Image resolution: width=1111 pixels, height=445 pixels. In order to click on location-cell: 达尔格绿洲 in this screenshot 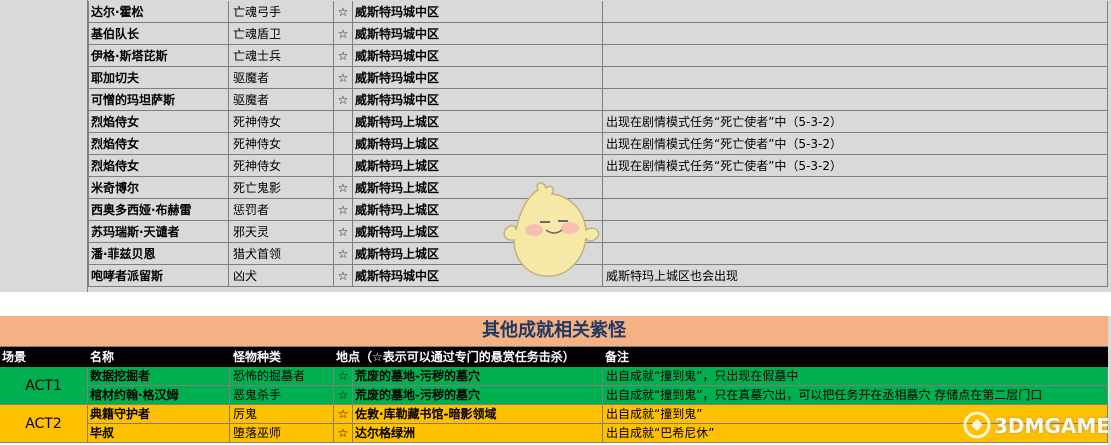, I will do `click(478, 433)`.